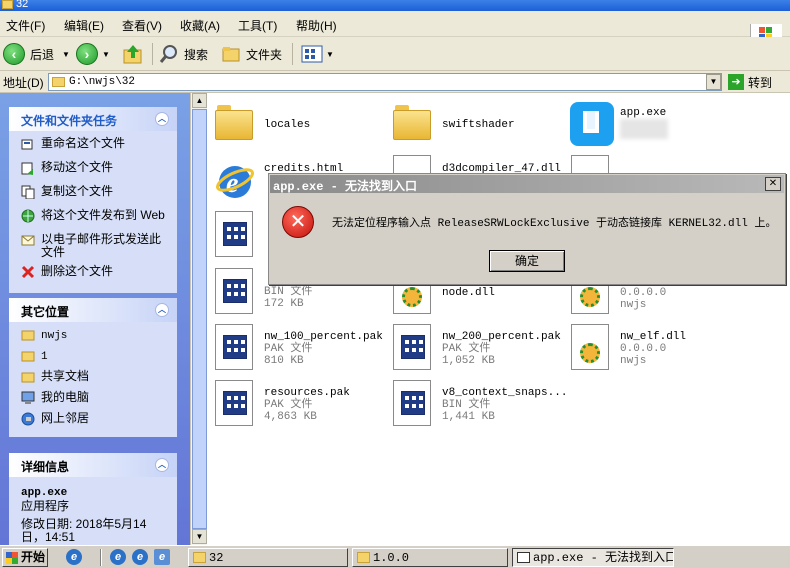 Image resolution: width=790 pixels, height=568 pixels. What do you see at coordinates (264, 54) in the screenshot?
I see `folders-label: 文件夹` at bounding box center [264, 54].